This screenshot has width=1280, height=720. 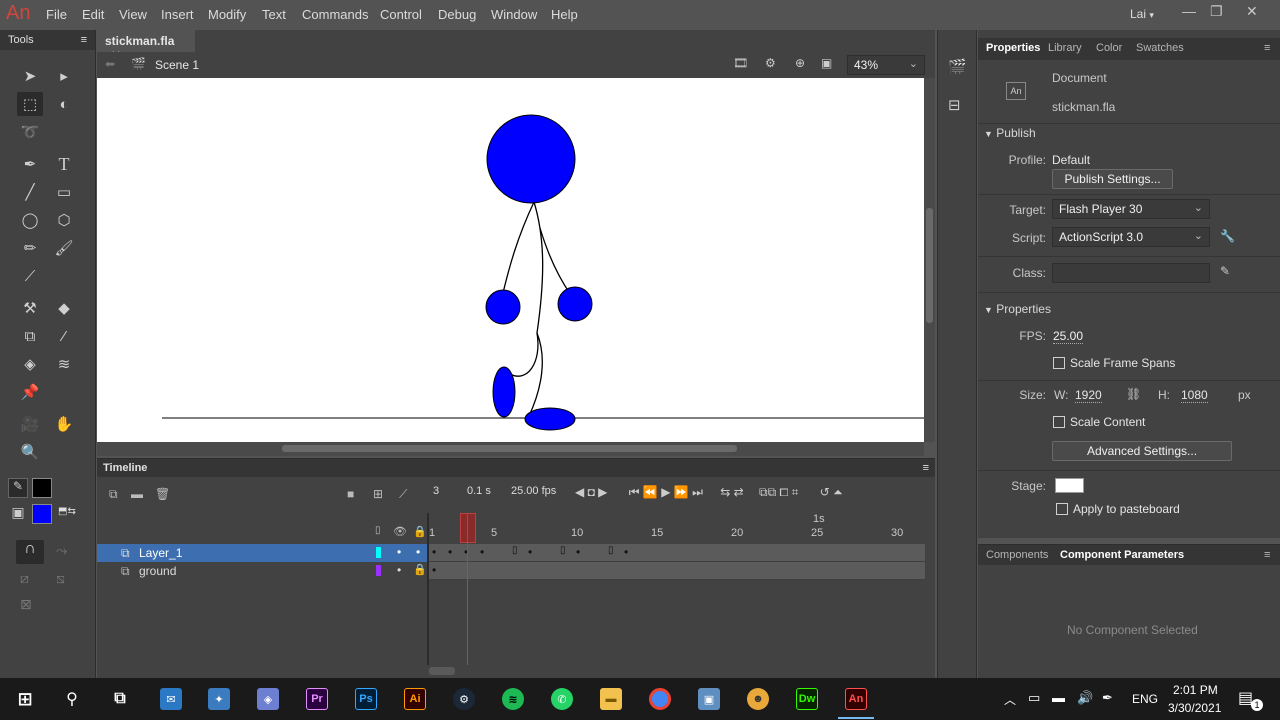 What do you see at coordinates (838, 492) in the screenshot?
I see `collapse-icon: ⏶` at bounding box center [838, 492].